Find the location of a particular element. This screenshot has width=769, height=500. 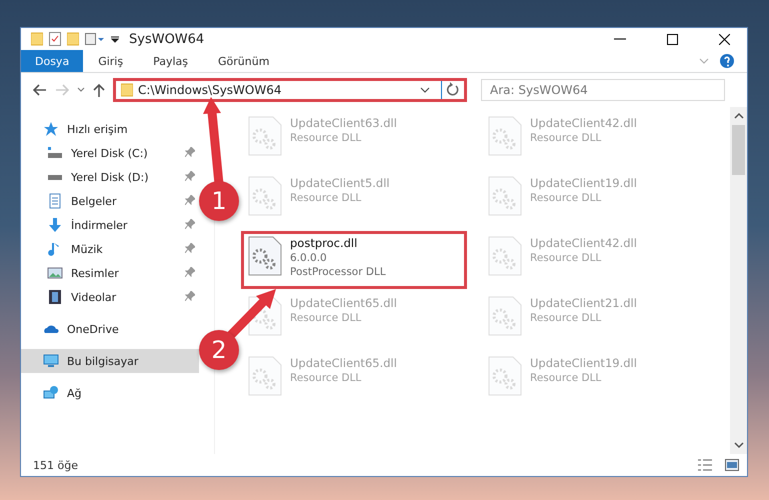

close-icon is located at coordinates (724, 39).